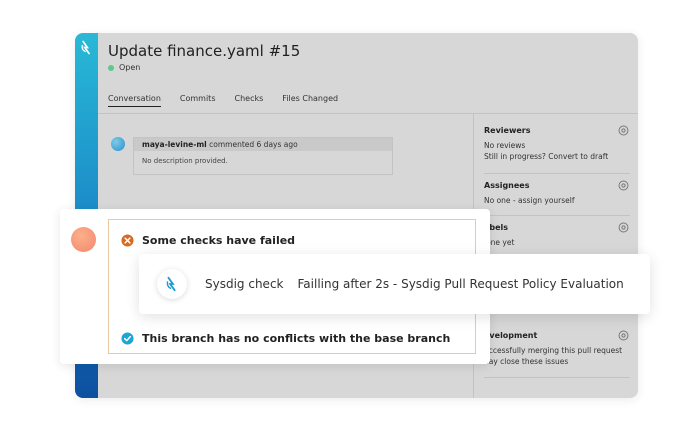  I want to click on status-badge: Open, so click(124, 67).